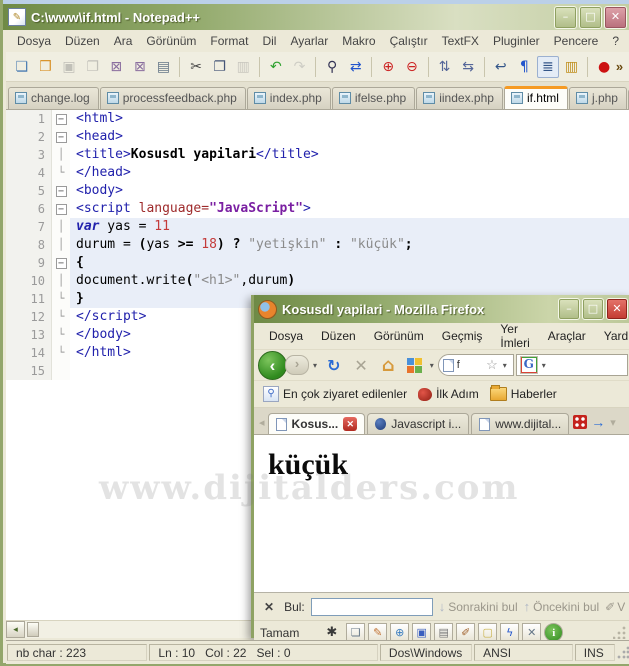 The height and width of the screenshot is (666, 629). Describe the element at coordinates (615, 41) in the screenshot. I see `npp-menu--: ?` at that location.